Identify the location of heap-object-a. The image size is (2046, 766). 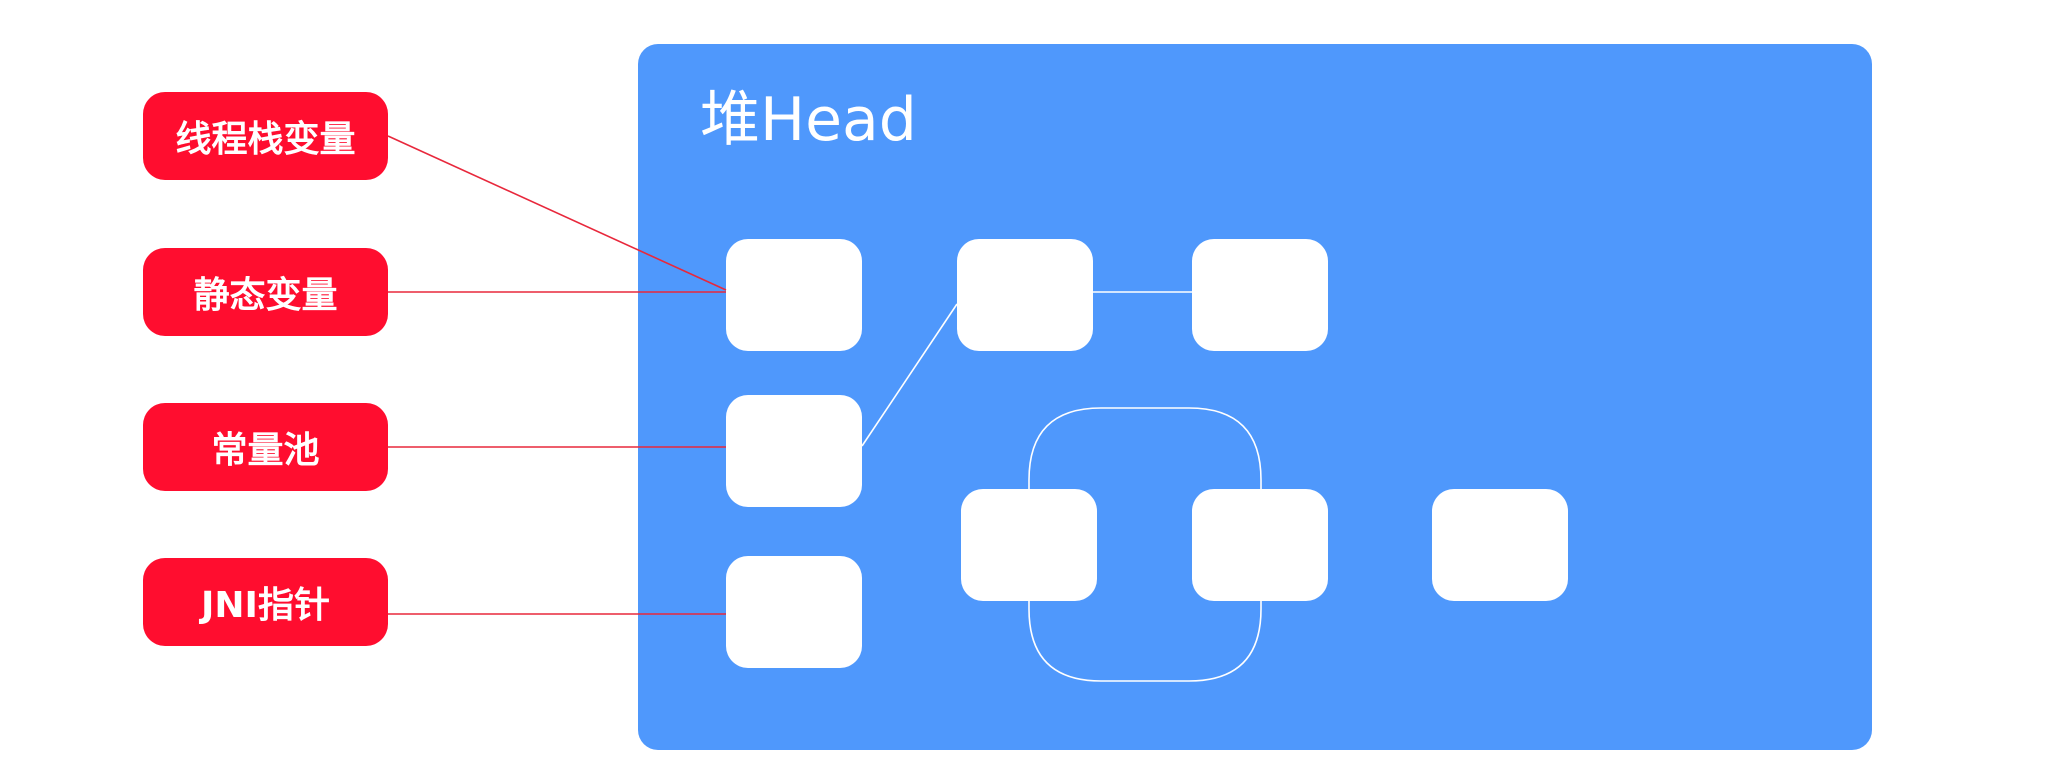
(794, 295).